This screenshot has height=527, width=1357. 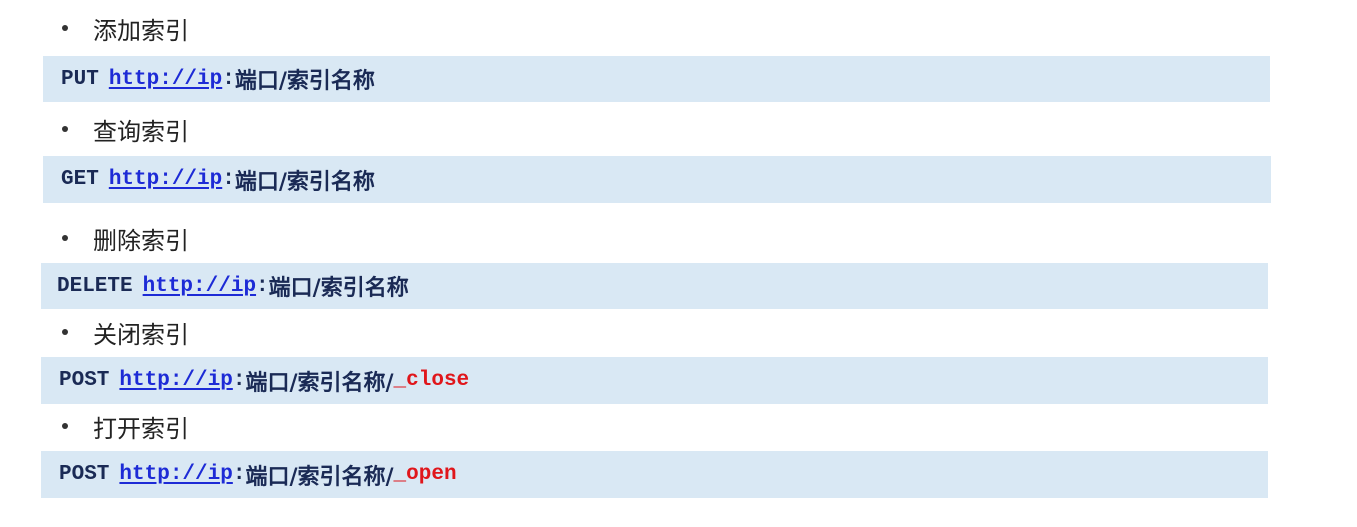 What do you see at coordinates (95, 286) in the screenshot?
I see `http-method: DELETE` at bounding box center [95, 286].